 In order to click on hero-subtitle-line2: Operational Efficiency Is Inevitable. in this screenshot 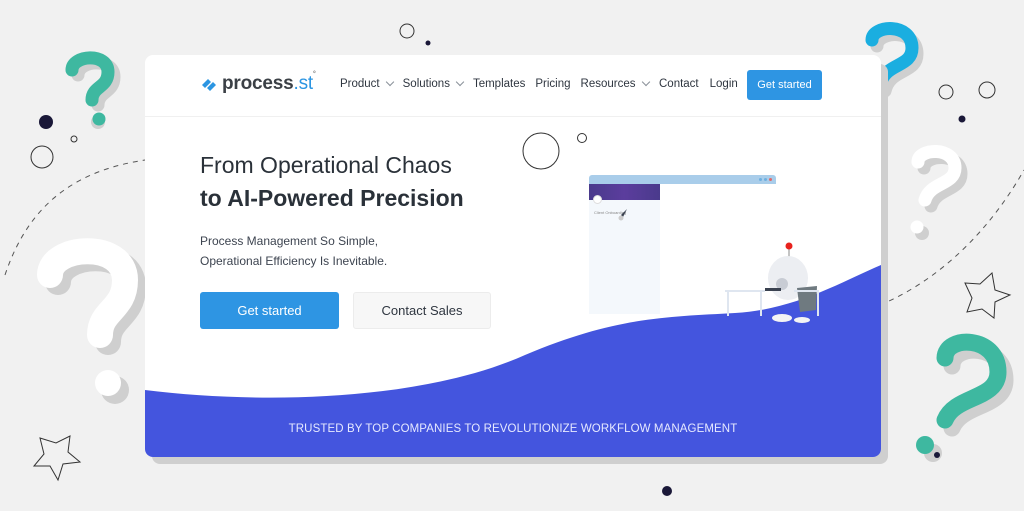, I will do `click(294, 261)`.